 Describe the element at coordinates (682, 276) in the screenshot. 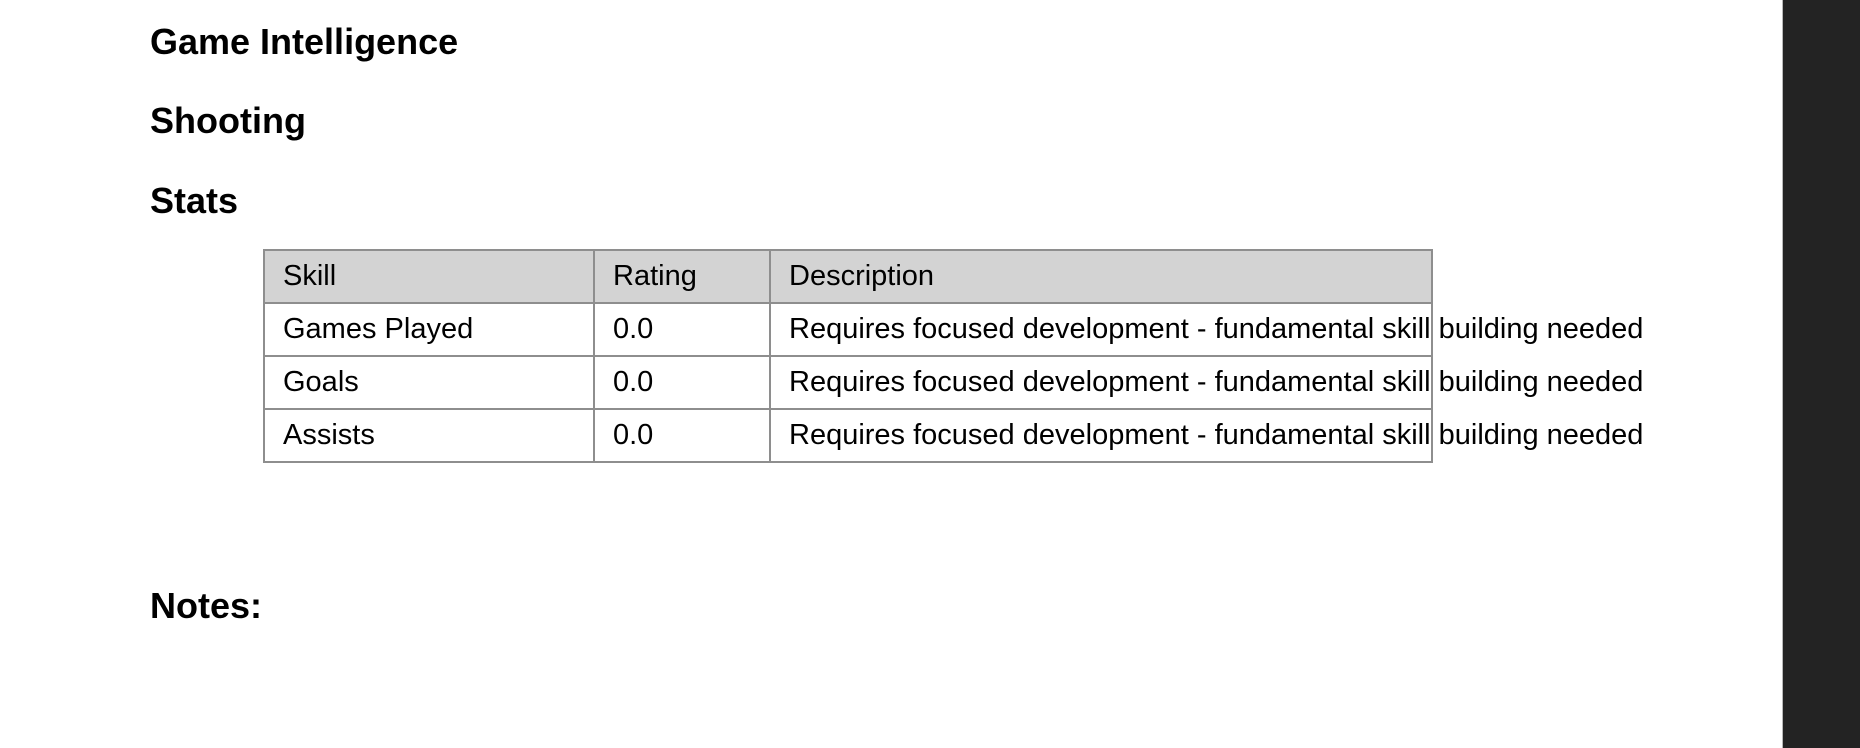

I see `column-header-rating: Rating` at that location.